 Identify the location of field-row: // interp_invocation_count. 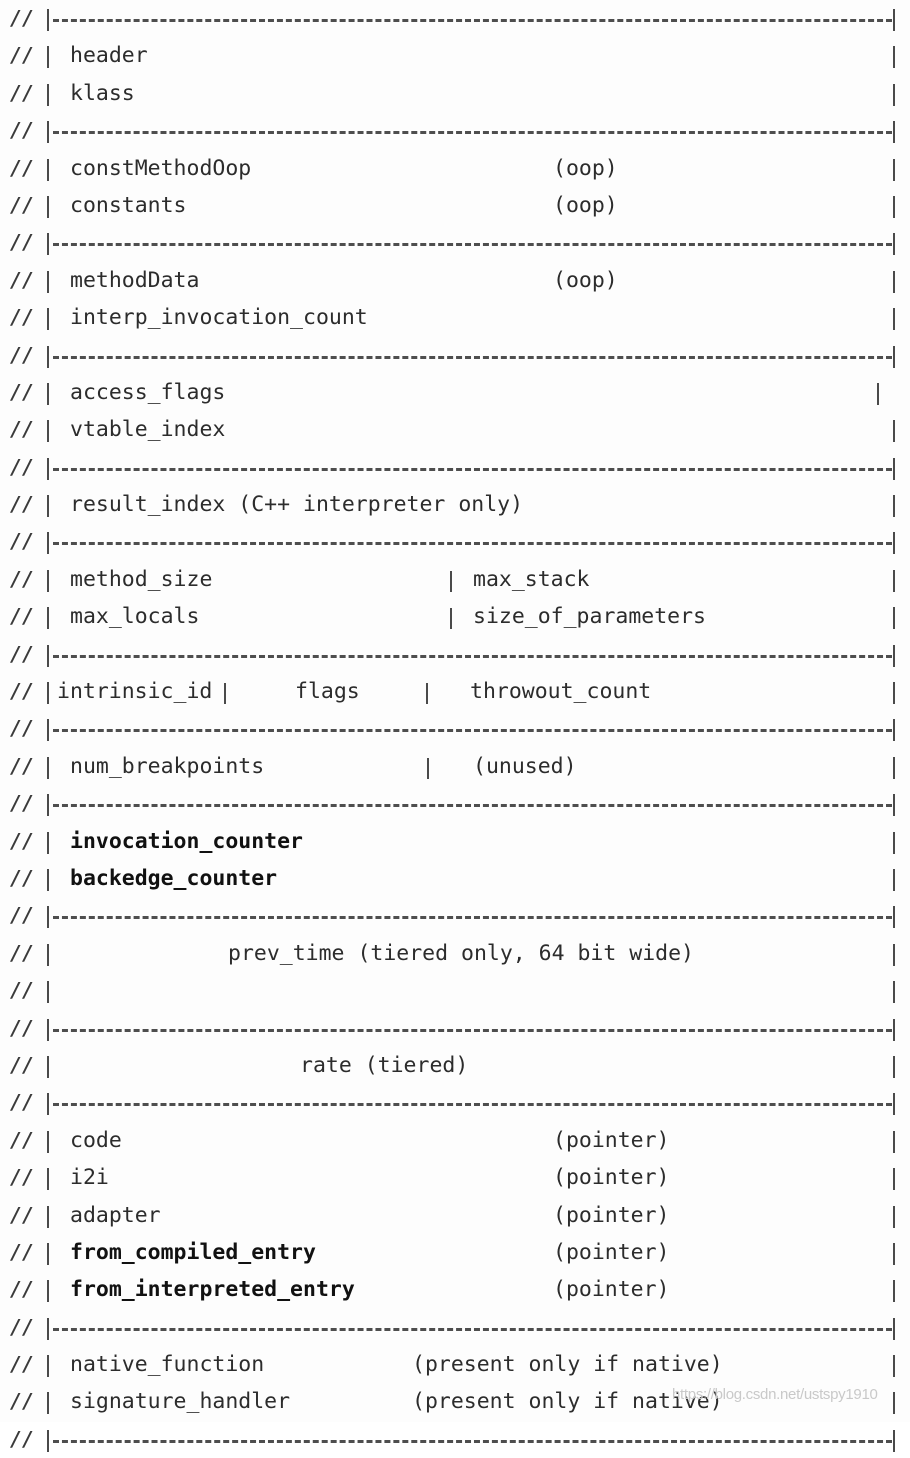
(455, 317).